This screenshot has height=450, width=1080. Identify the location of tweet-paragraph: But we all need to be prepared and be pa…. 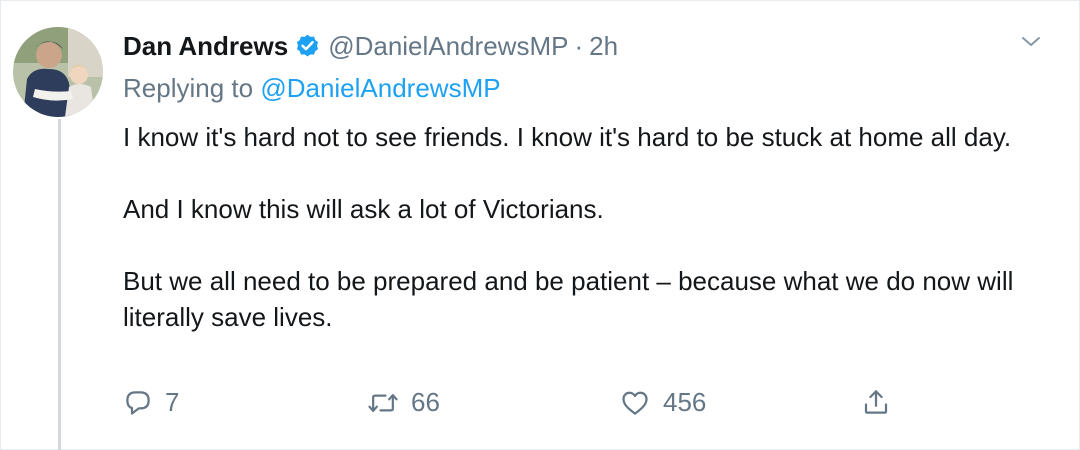
(568, 299).